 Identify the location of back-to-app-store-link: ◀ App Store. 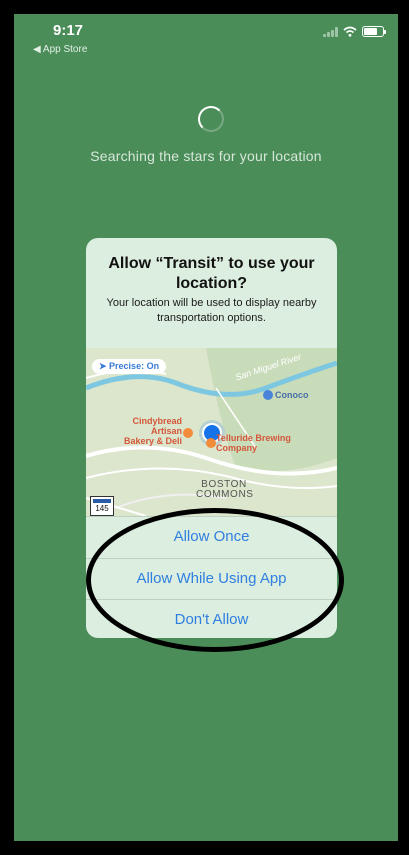
(60, 49).